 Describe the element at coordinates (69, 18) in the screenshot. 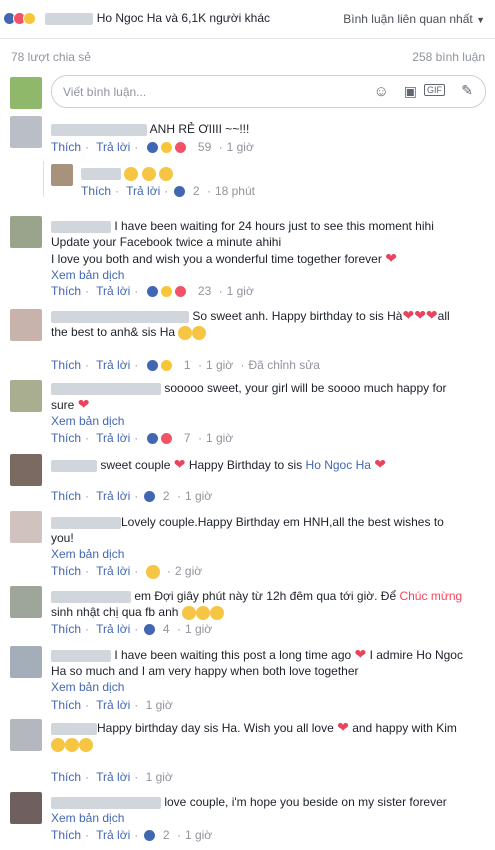

I see `blurred-name` at that location.